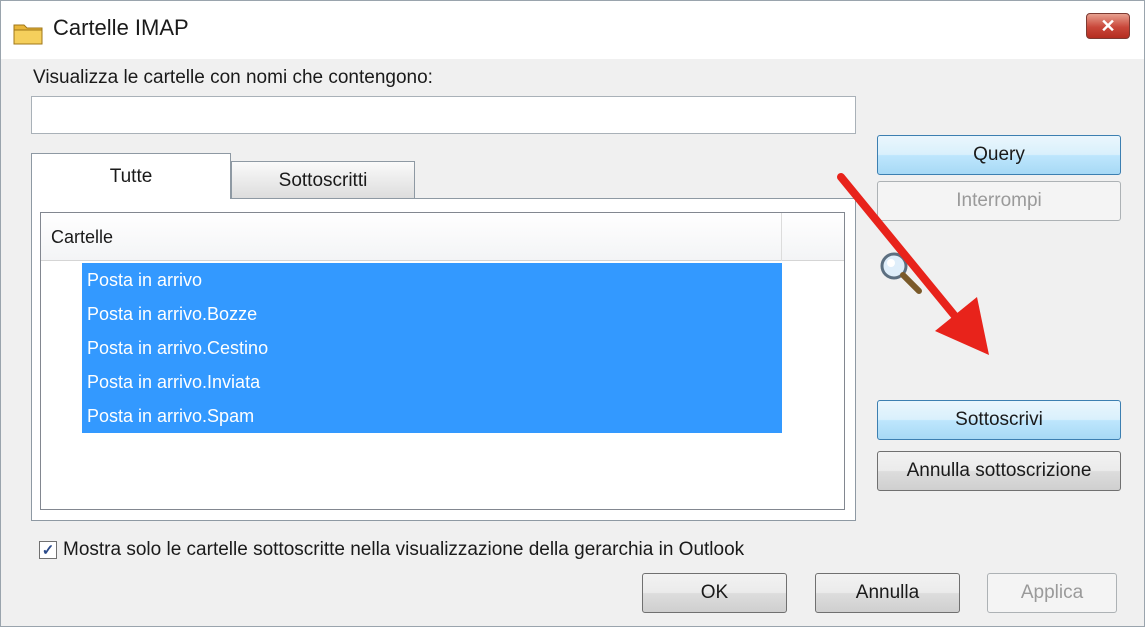  Describe the element at coordinates (48, 550) in the screenshot. I see `subscribed-only-checkbox: ✓` at that location.